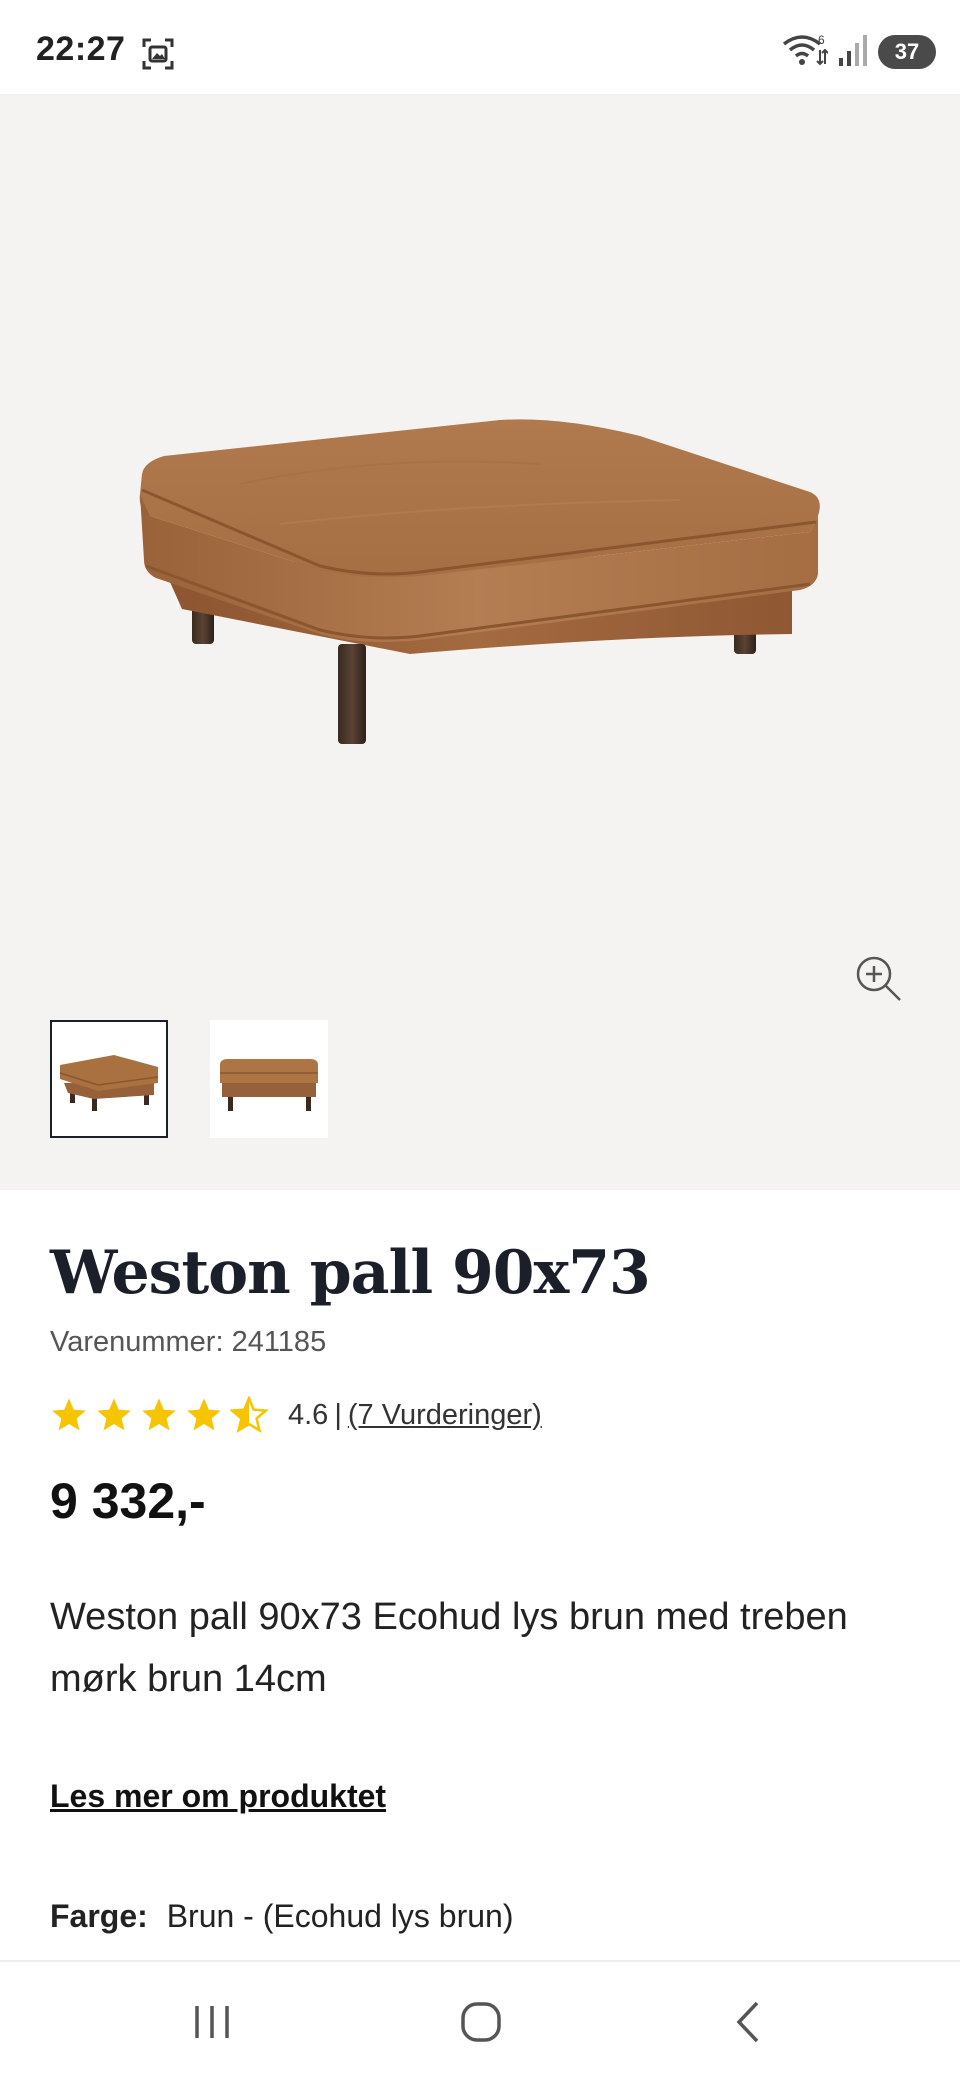  I want to click on wifi-icon: 6, so click(805, 52).